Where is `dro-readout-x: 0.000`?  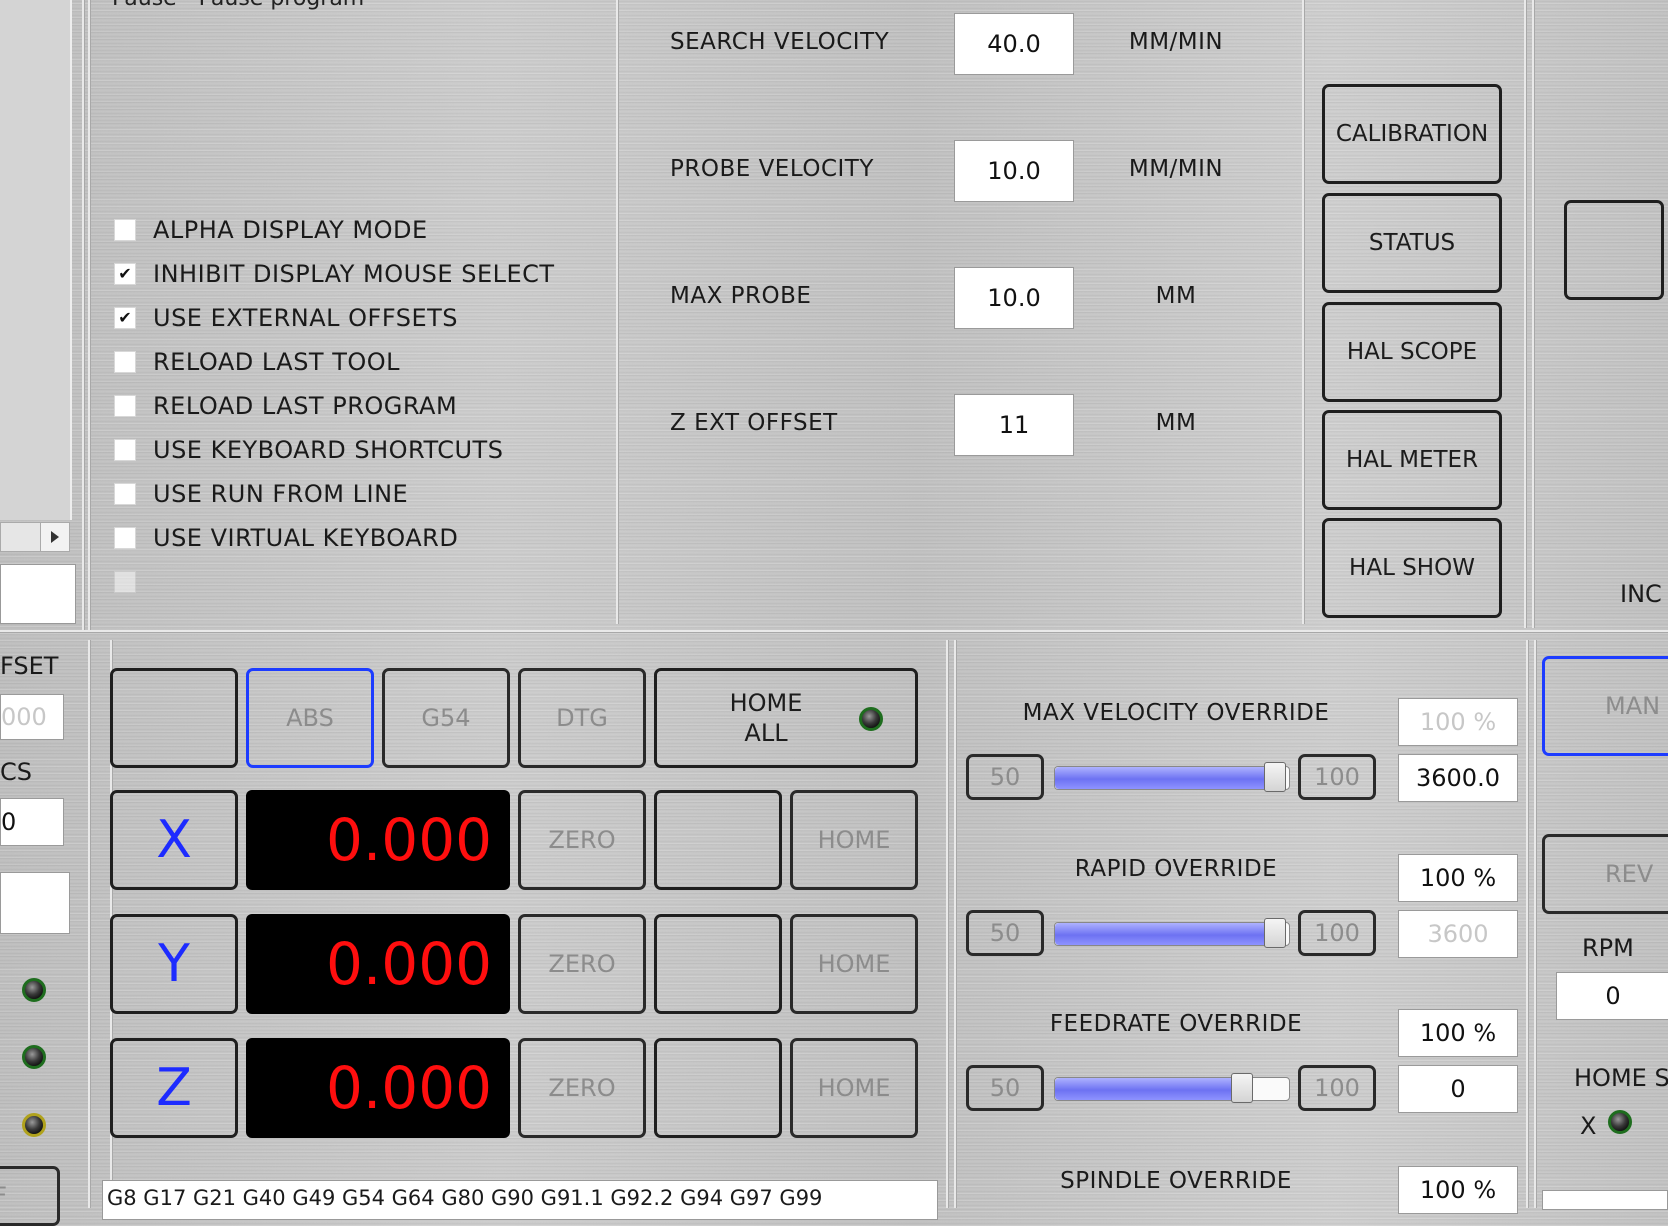 dro-readout-x: 0.000 is located at coordinates (378, 840).